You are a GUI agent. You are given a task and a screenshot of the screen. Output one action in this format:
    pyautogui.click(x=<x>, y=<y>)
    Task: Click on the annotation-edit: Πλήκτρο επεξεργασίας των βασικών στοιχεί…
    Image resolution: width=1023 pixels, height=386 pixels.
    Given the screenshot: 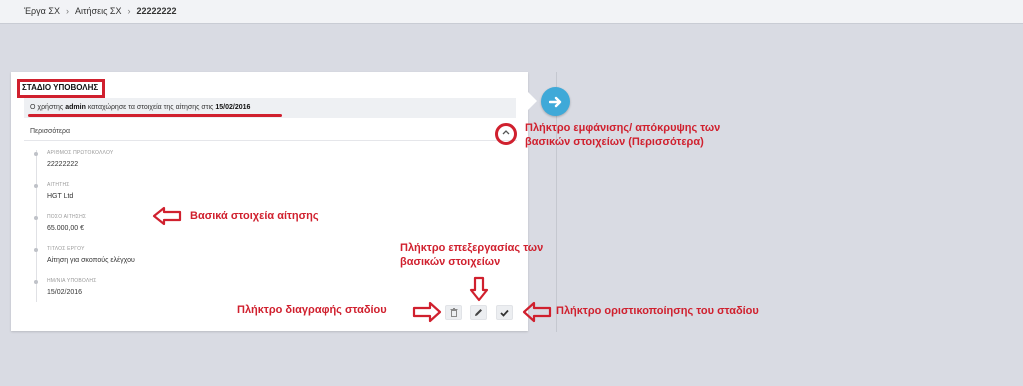 What is the action you would take?
    pyautogui.click(x=471, y=255)
    